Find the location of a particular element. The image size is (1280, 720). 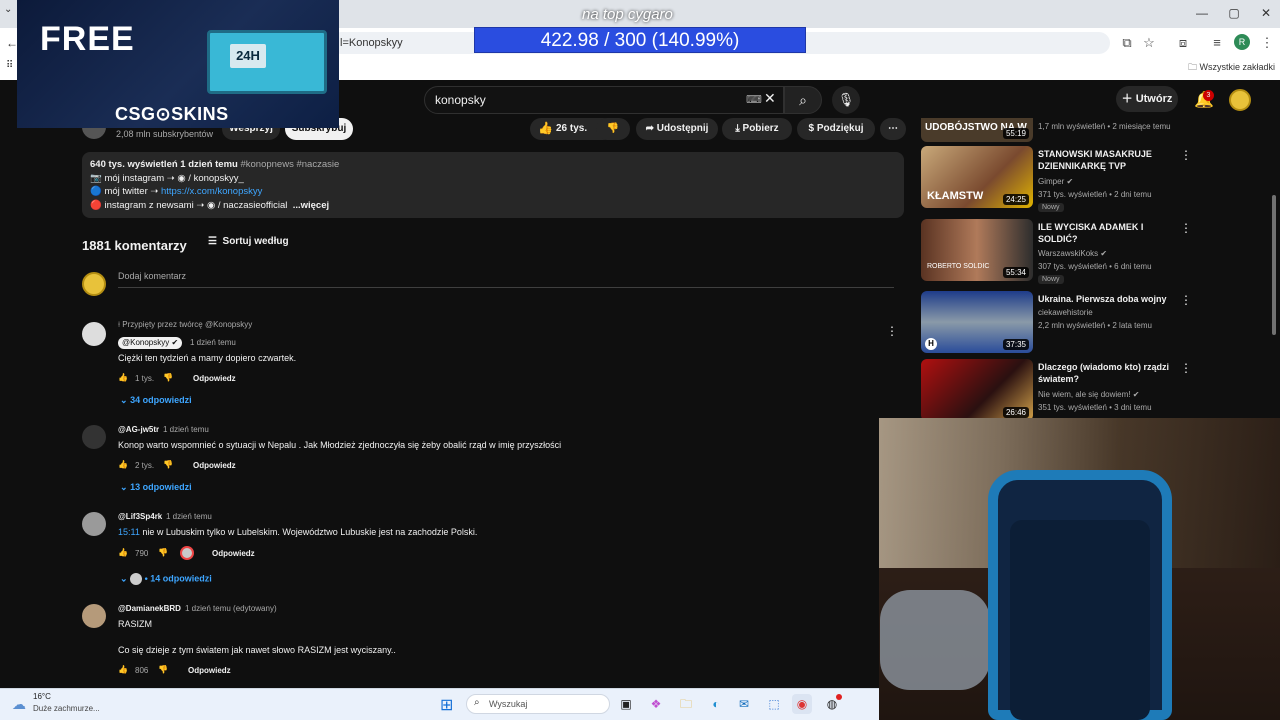

minimize-icon: — is located at coordinates (1202, 13).